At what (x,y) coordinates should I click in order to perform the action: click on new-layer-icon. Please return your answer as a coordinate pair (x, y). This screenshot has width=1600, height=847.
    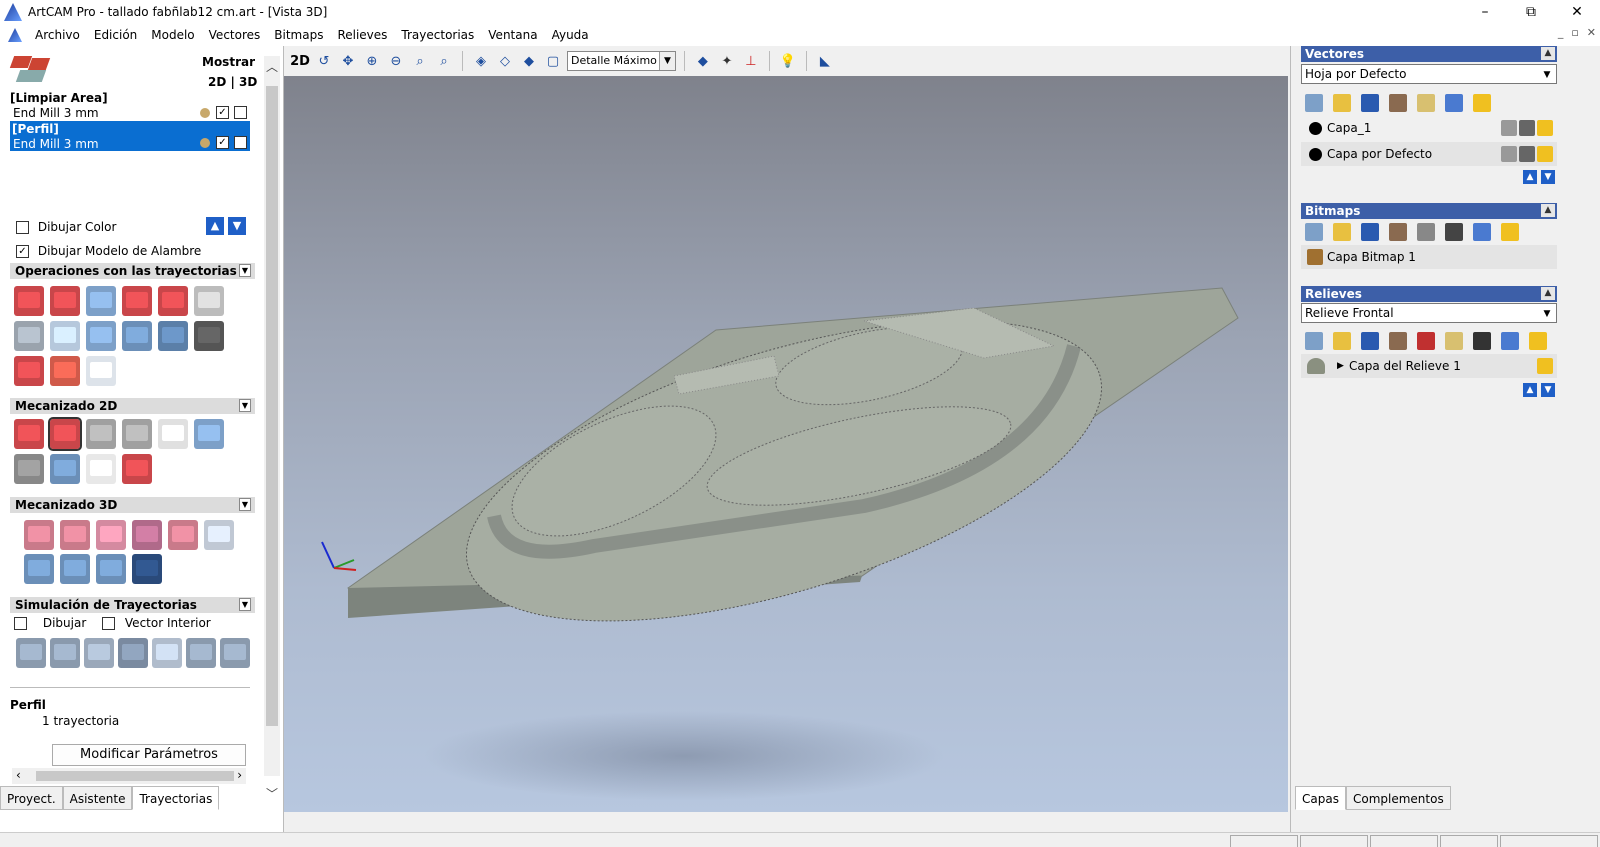
    Looking at the image, I should click on (1314, 103).